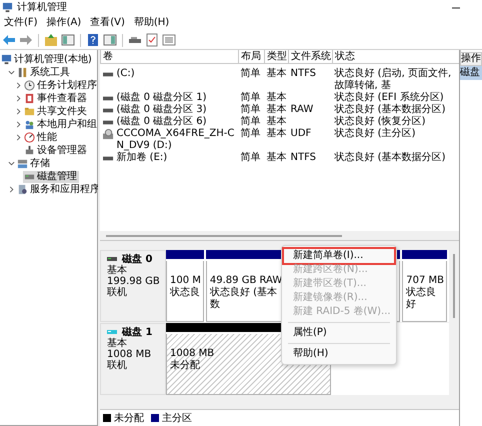  I want to click on table-cell: 状态良好 (启动, 页面文件, 故障转储, 基, so click(393, 79).